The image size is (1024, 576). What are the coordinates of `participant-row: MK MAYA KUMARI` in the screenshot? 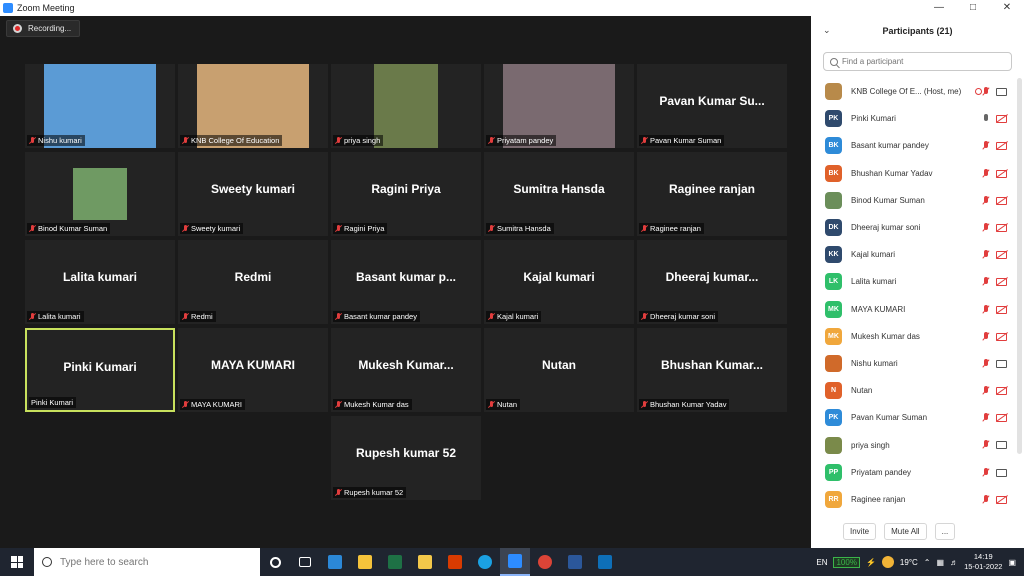 It's located at (913, 309).